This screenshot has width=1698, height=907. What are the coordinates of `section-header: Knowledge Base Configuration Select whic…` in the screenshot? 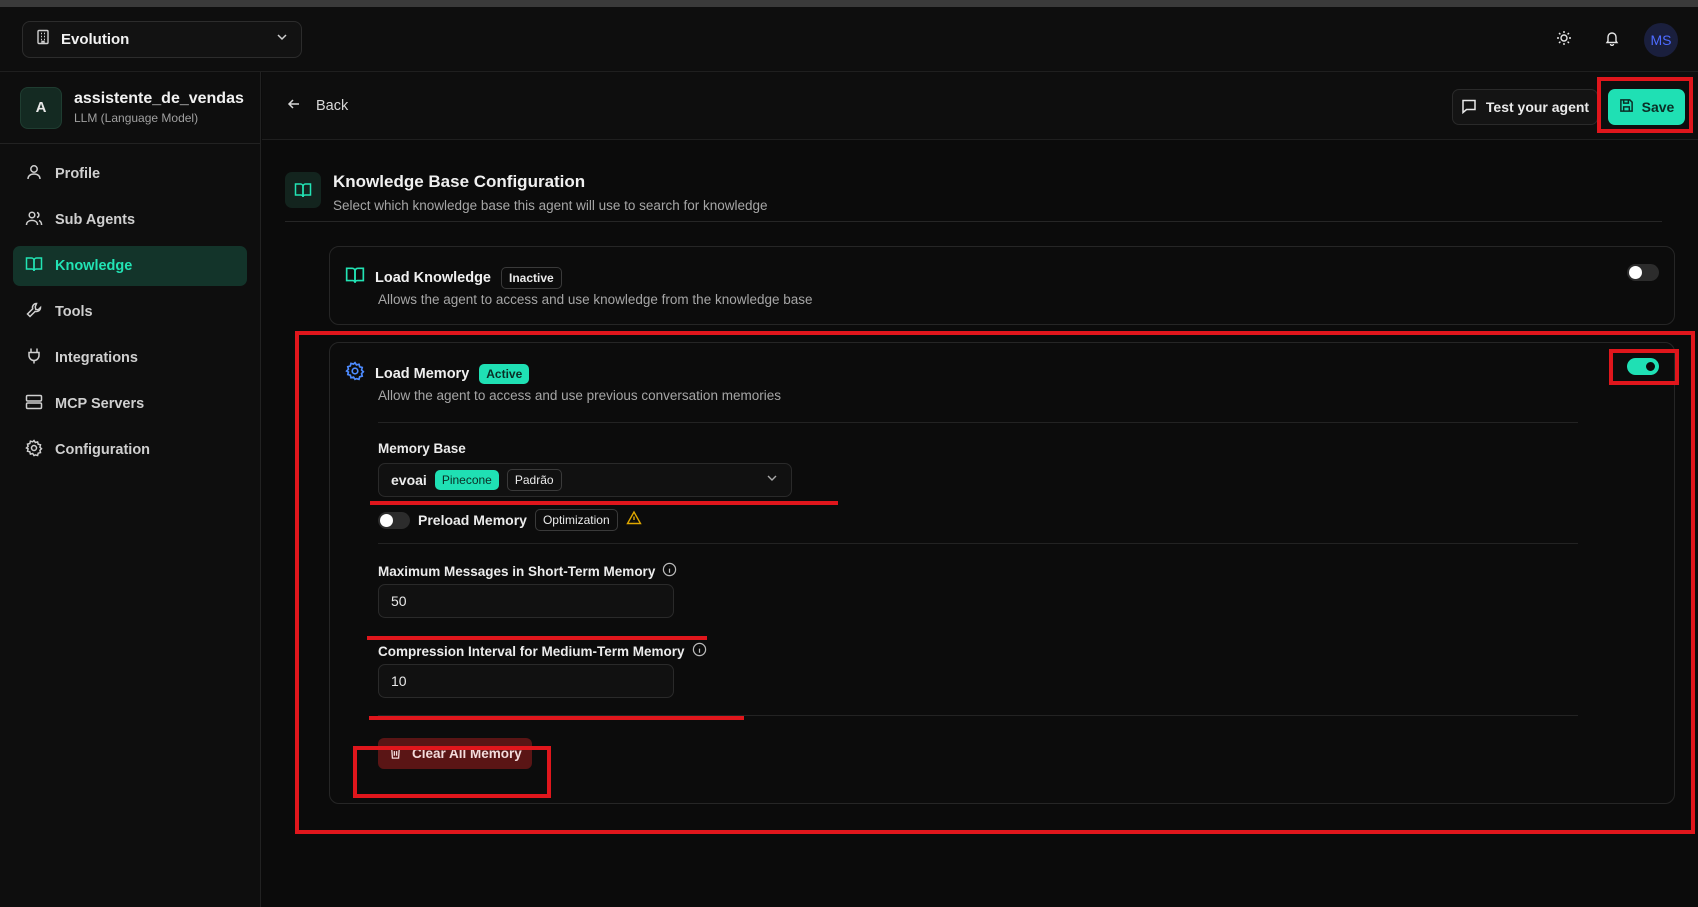 It's located at (526, 192).